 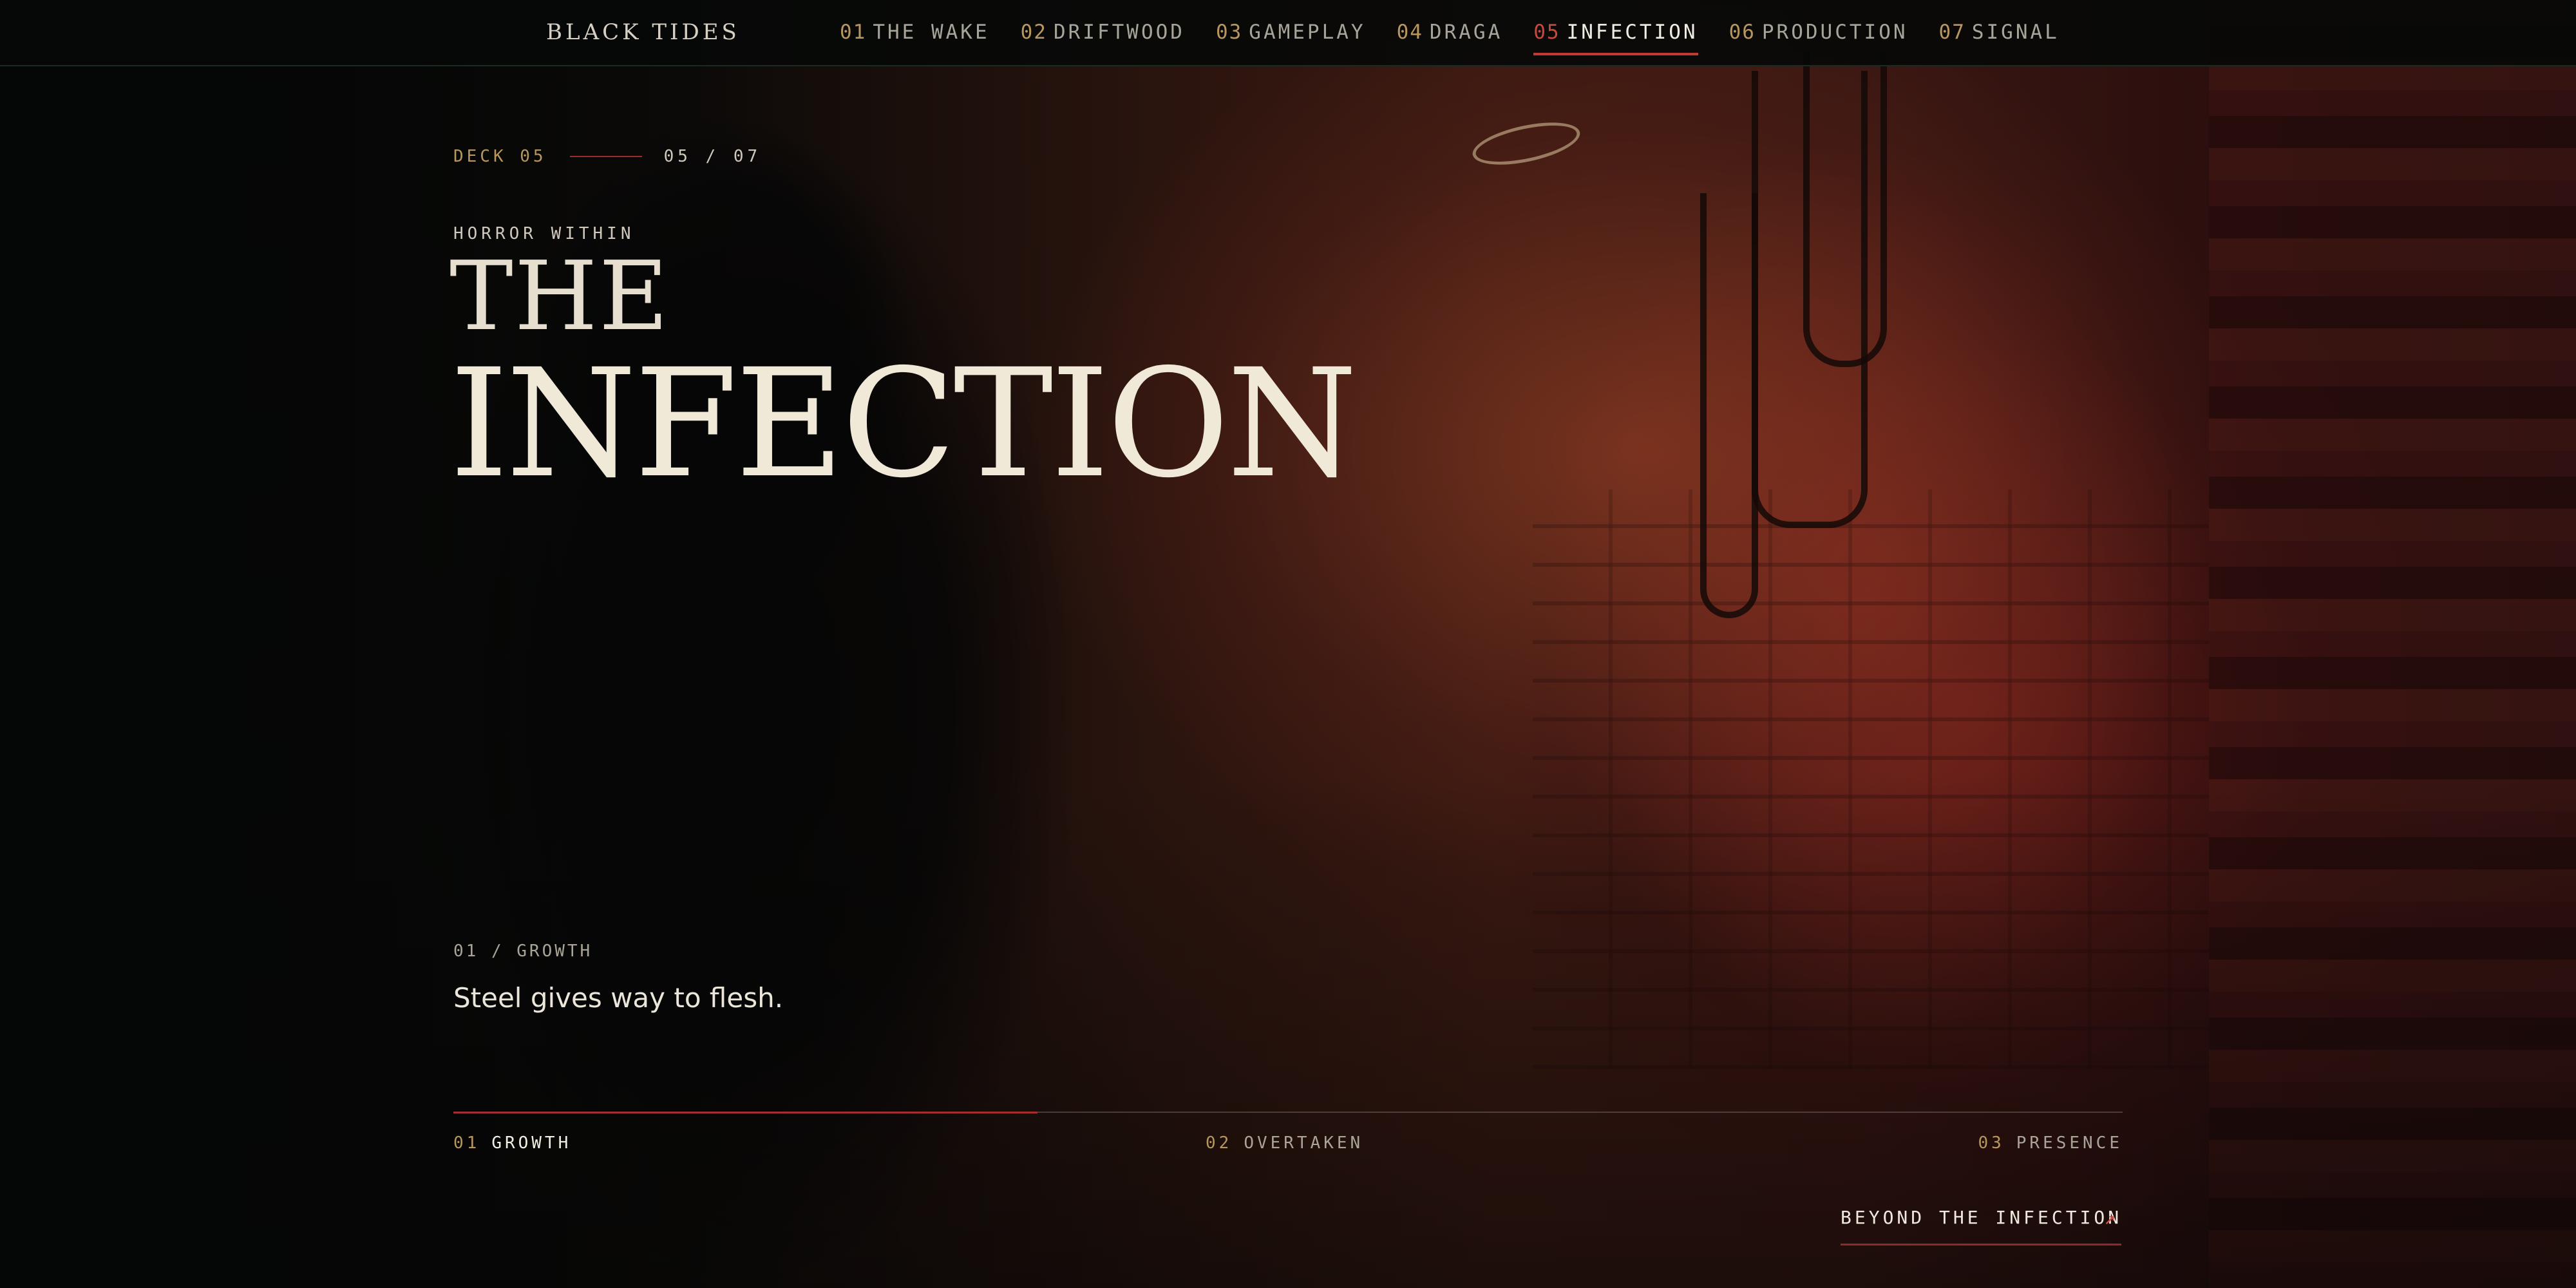 I want to click on step-progress-bar, so click(x=1288, y=1112).